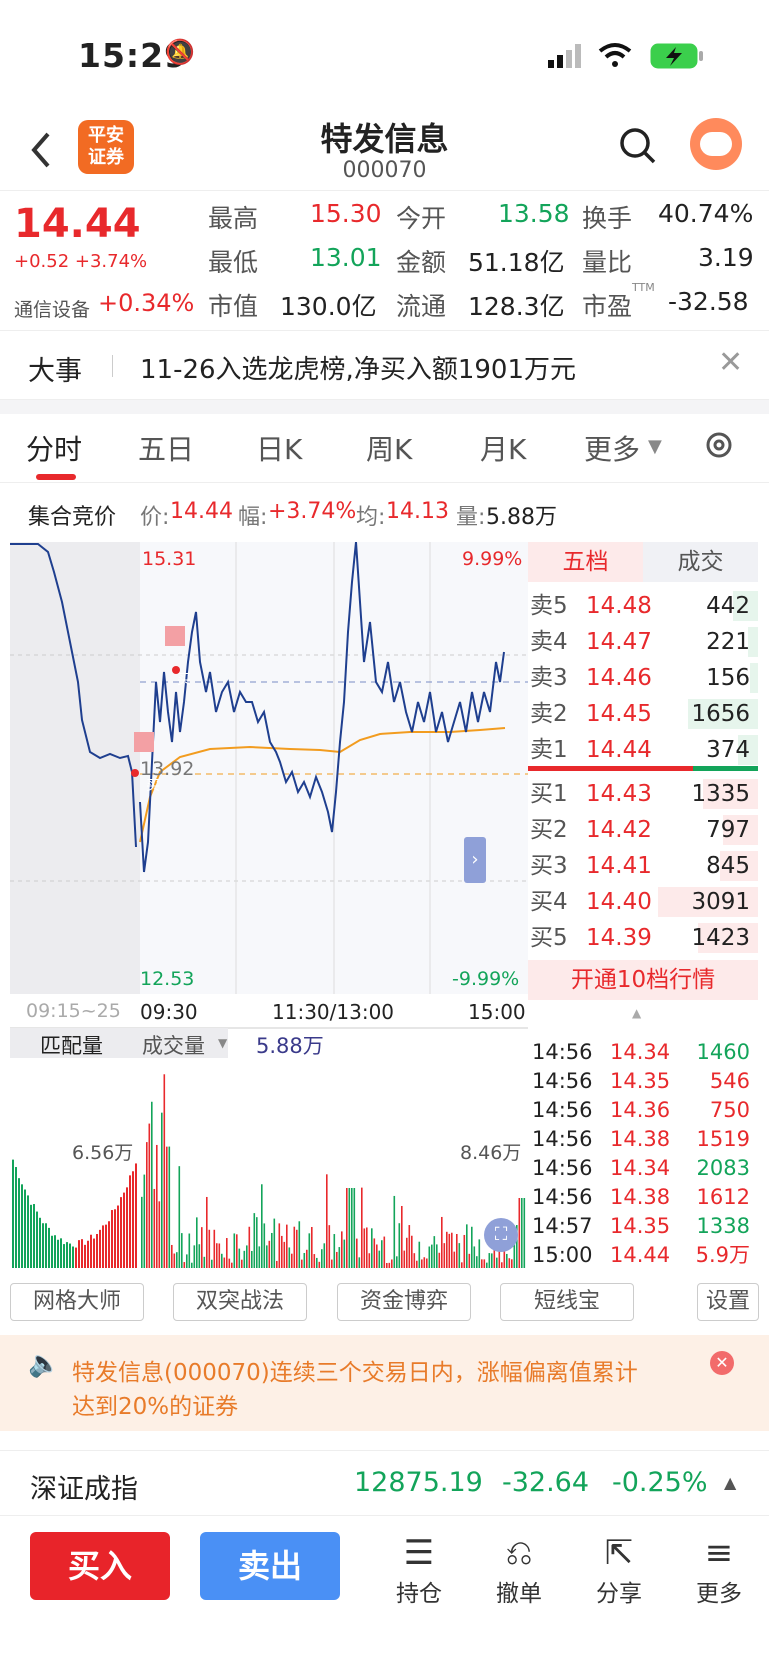 The height and width of the screenshot is (1665, 769). I want to click on ask-label: 卖1, so click(549, 750).